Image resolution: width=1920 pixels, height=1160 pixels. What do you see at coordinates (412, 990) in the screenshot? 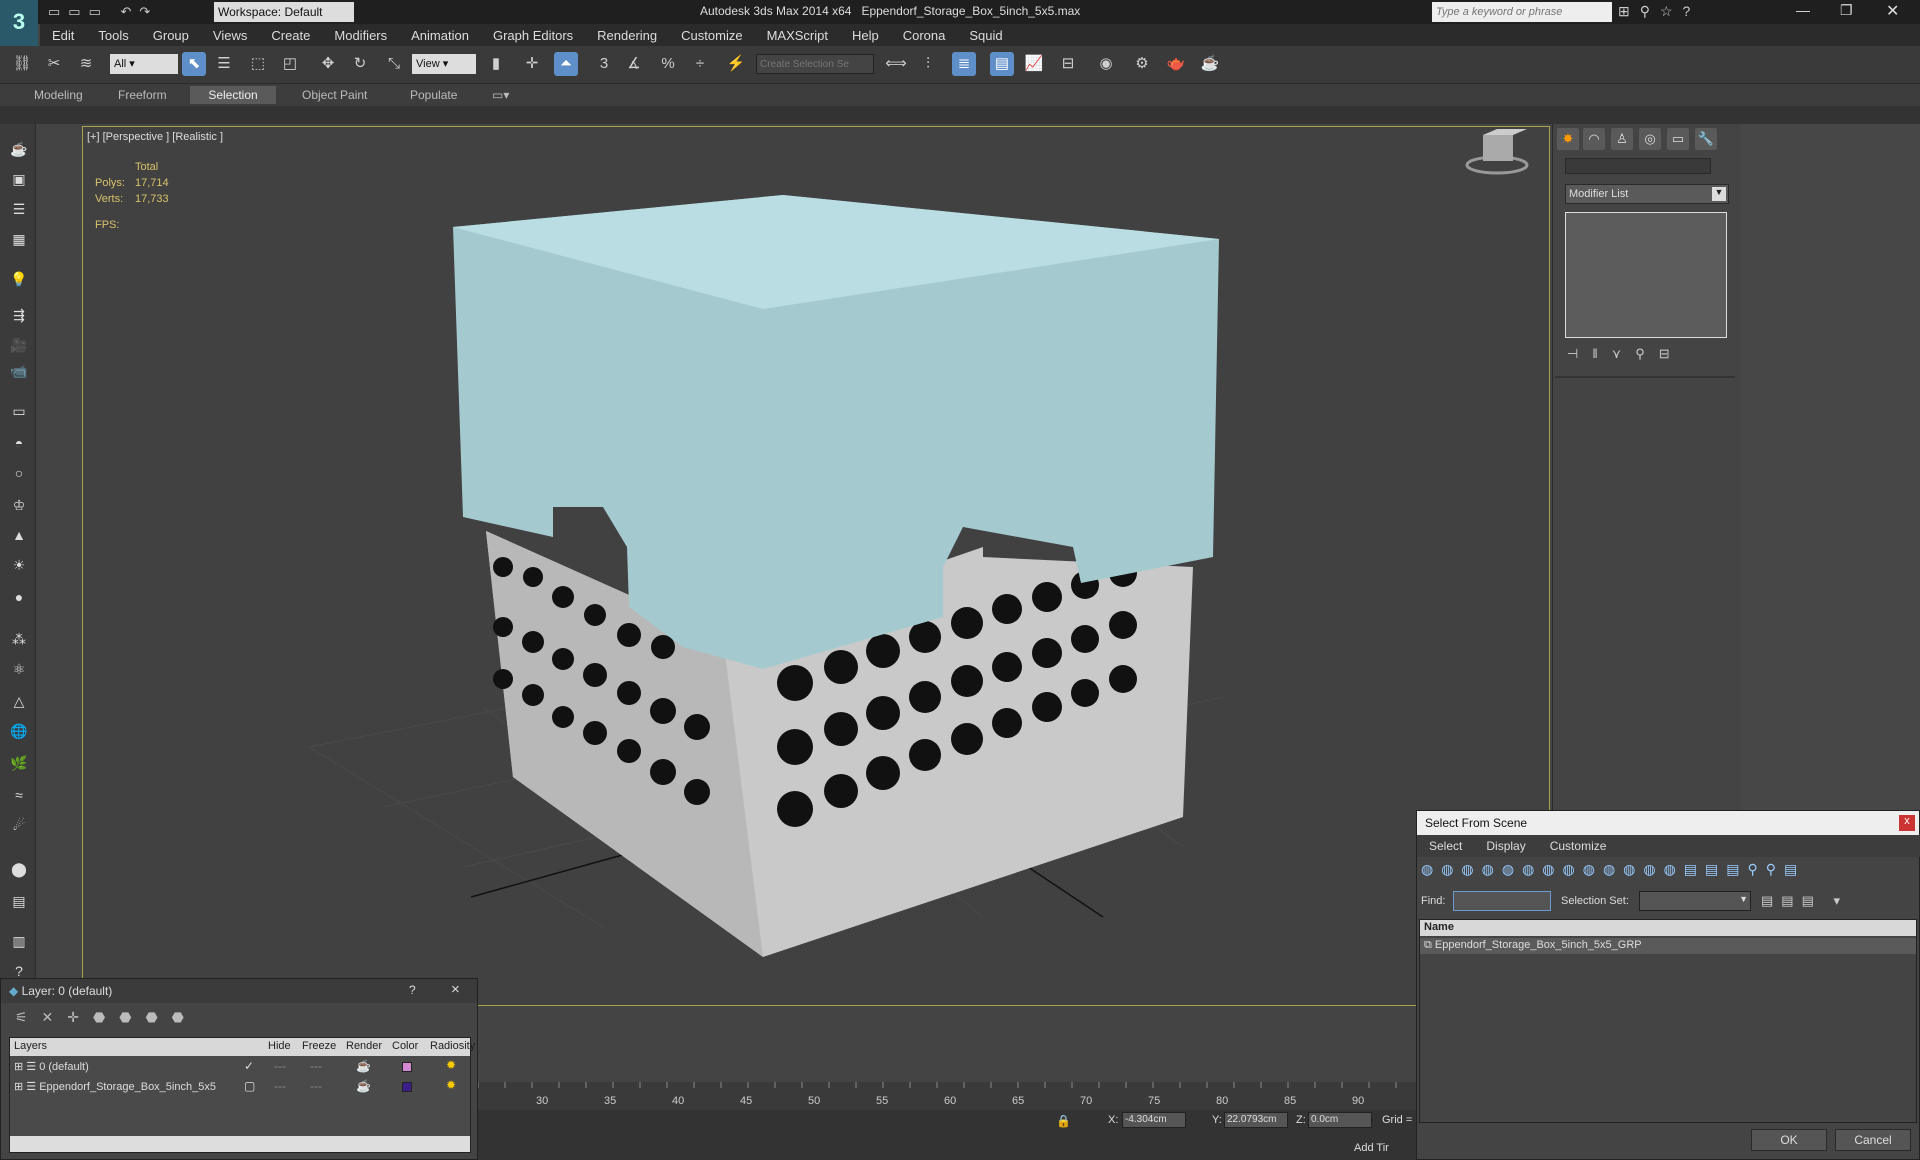
I see `help-button: ?` at bounding box center [412, 990].